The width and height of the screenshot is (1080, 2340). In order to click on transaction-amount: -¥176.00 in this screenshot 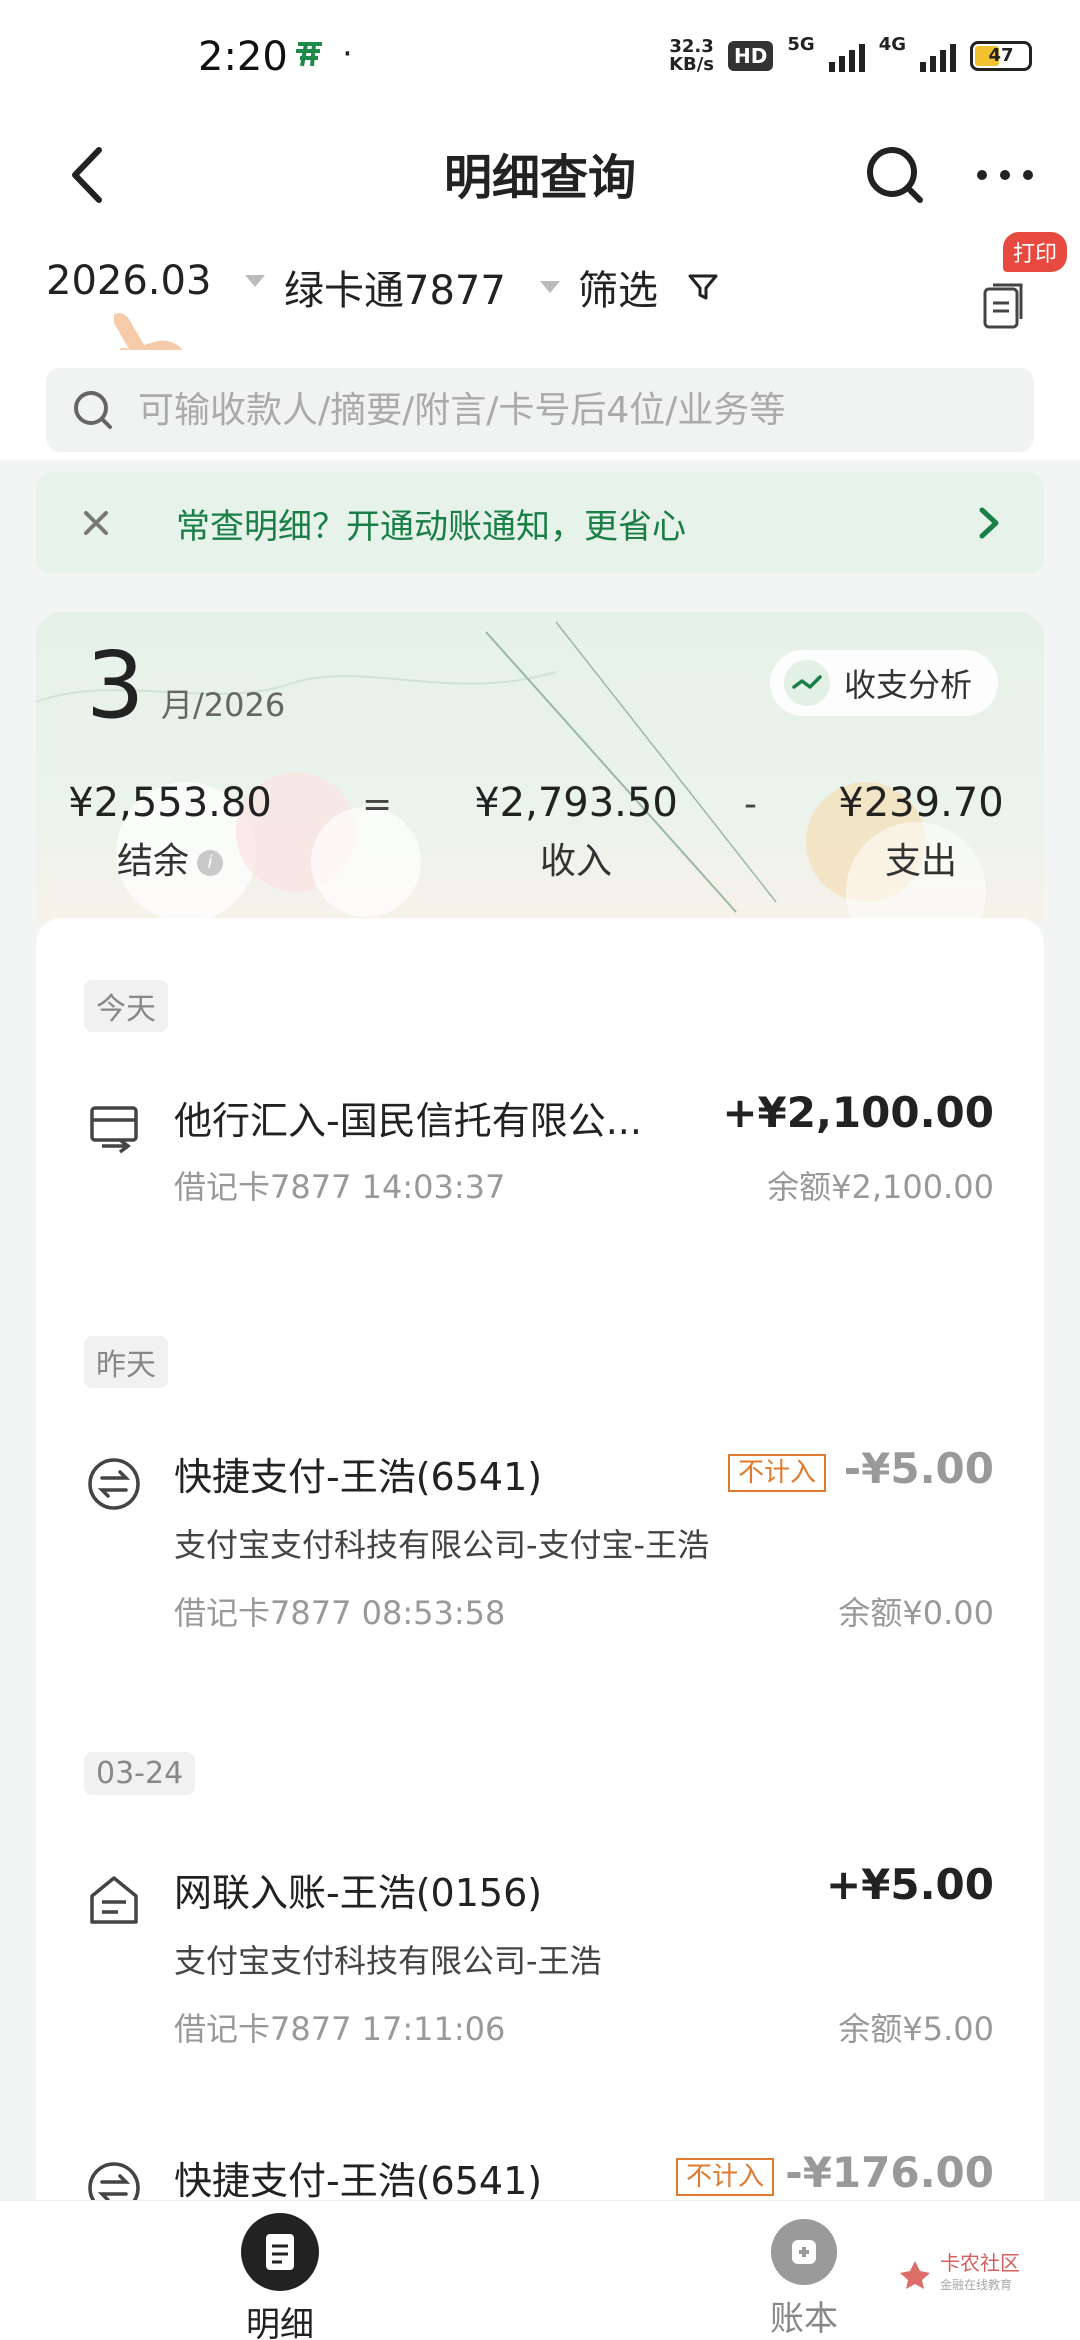, I will do `click(889, 2172)`.